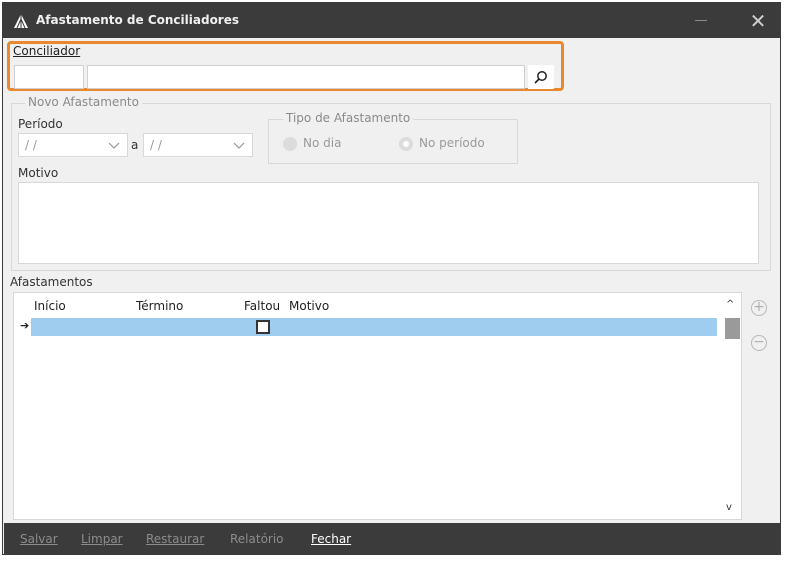 This screenshot has height=563, width=790. What do you see at coordinates (374, 327) in the screenshot?
I see `table-row` at bounding box center [374, 327].